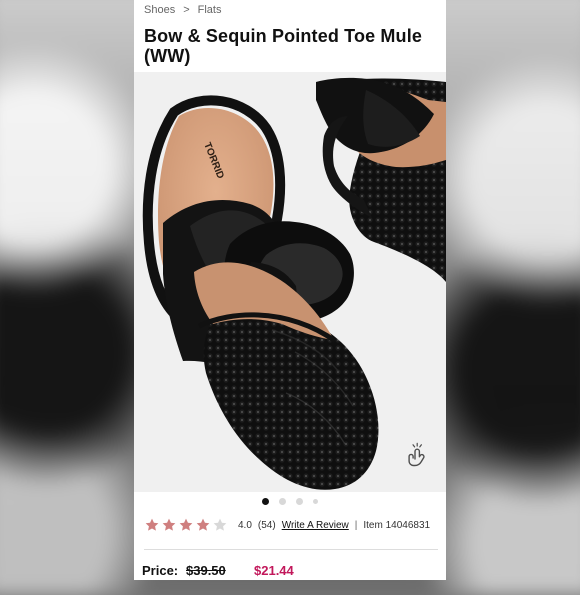 Image resolution: width=580 pixels, height=595 pixels. Describe the element at coordinates (283, 46) in the screenshot. I see `product-title: Bow & Sequin Pointed Toe Mule (WW)` at that location.